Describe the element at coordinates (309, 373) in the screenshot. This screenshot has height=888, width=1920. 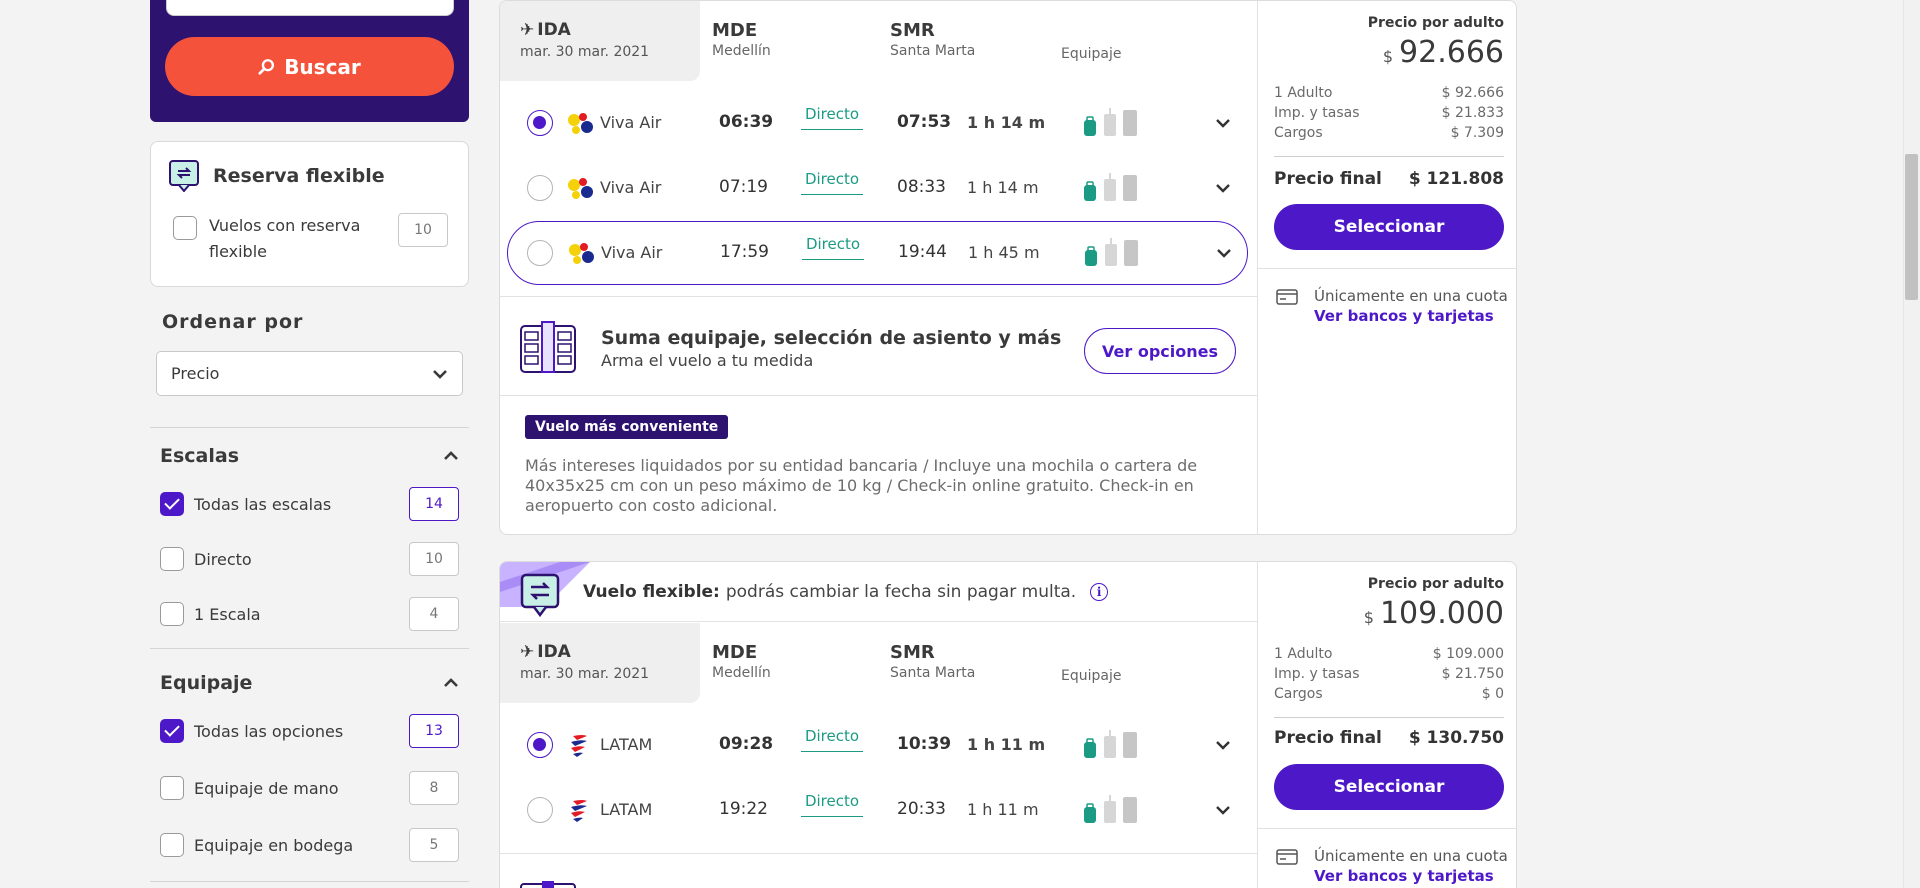
I see `sort-select: Precio` at that location.